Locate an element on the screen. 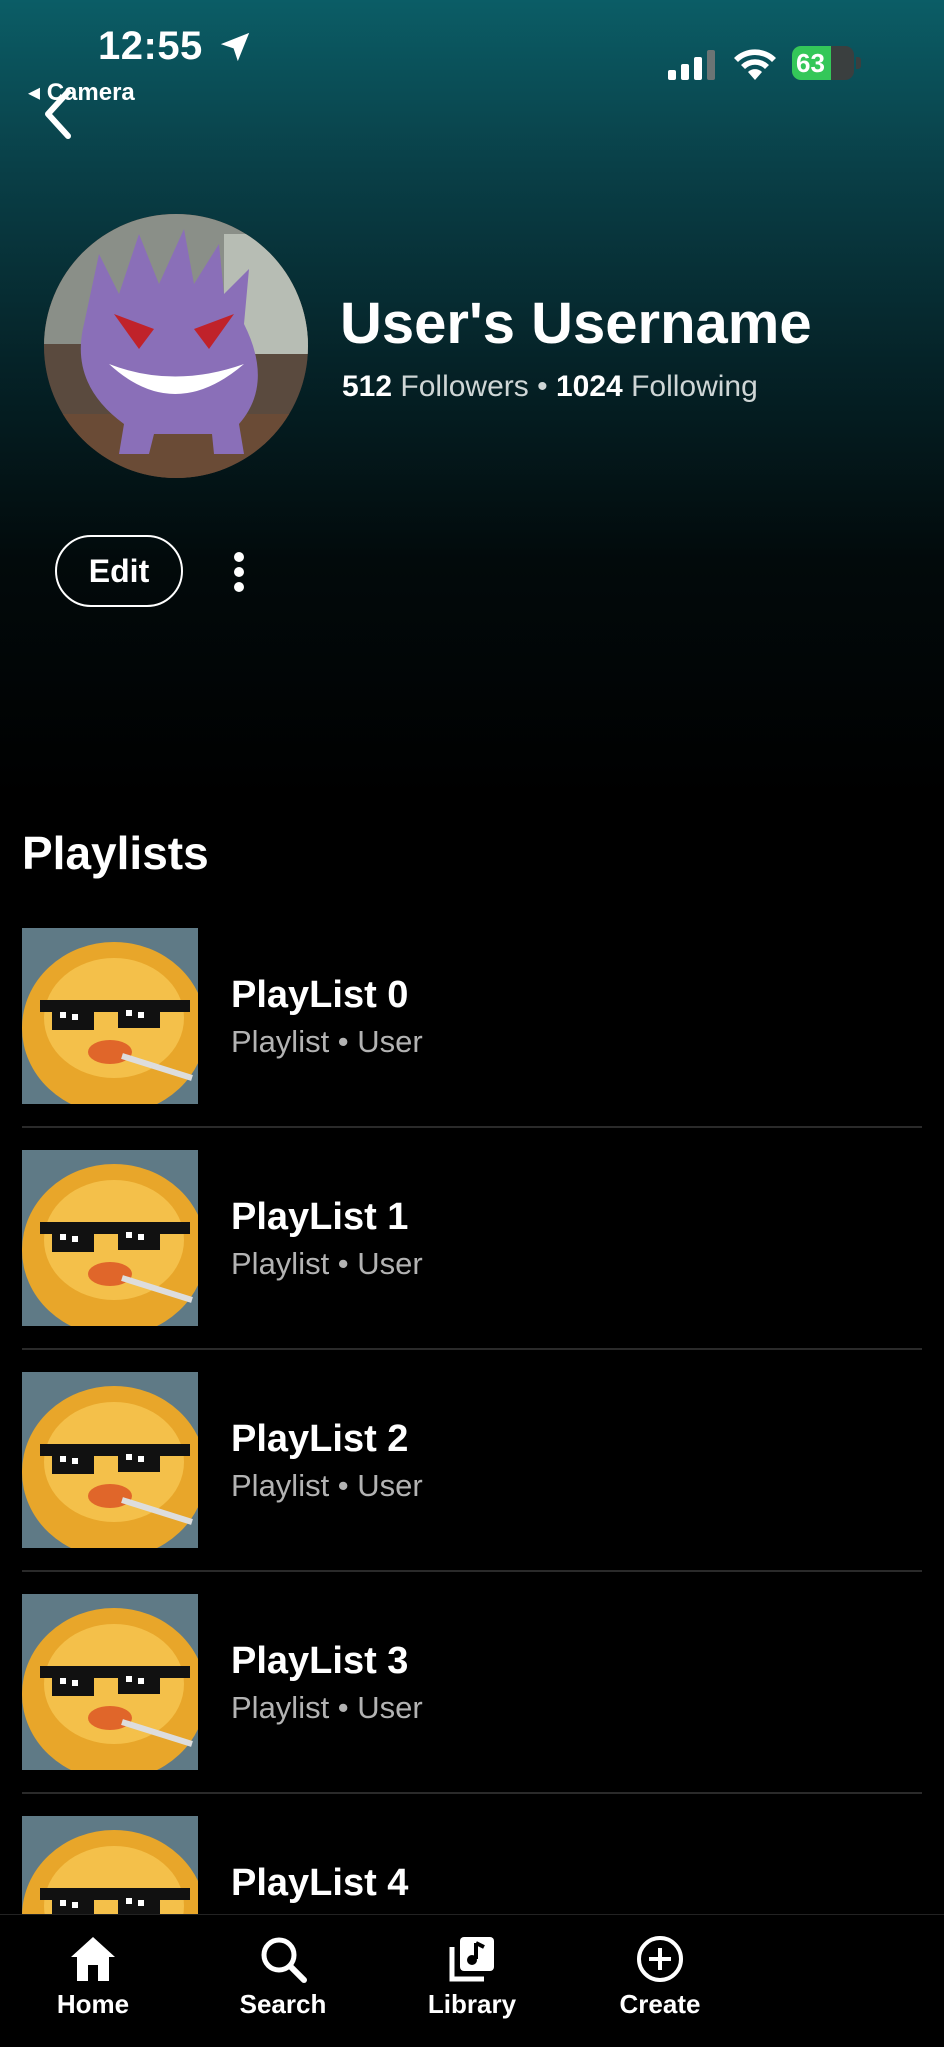 The width and height of the screenshot is (944, 2047). tab-create-label: Create is located at coordinates (660, 2004).